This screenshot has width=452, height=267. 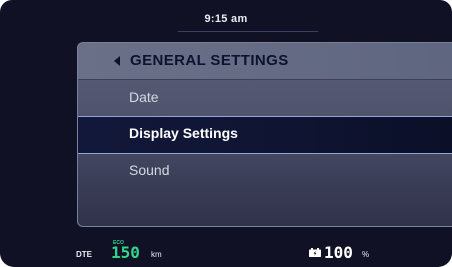 What do you see at coordinates (248, 31) in the screenshot?
I see `status-divider` at bounding box center [248, 31].